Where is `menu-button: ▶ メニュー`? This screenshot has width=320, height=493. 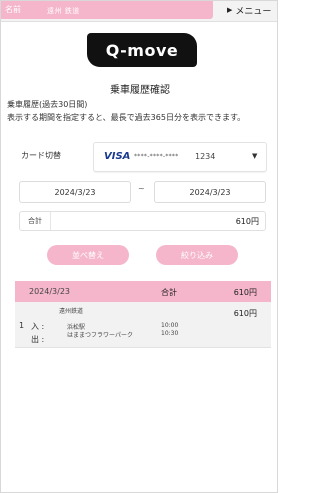 menu-button: ▶ メニュー is located at coordinates (249, 10).